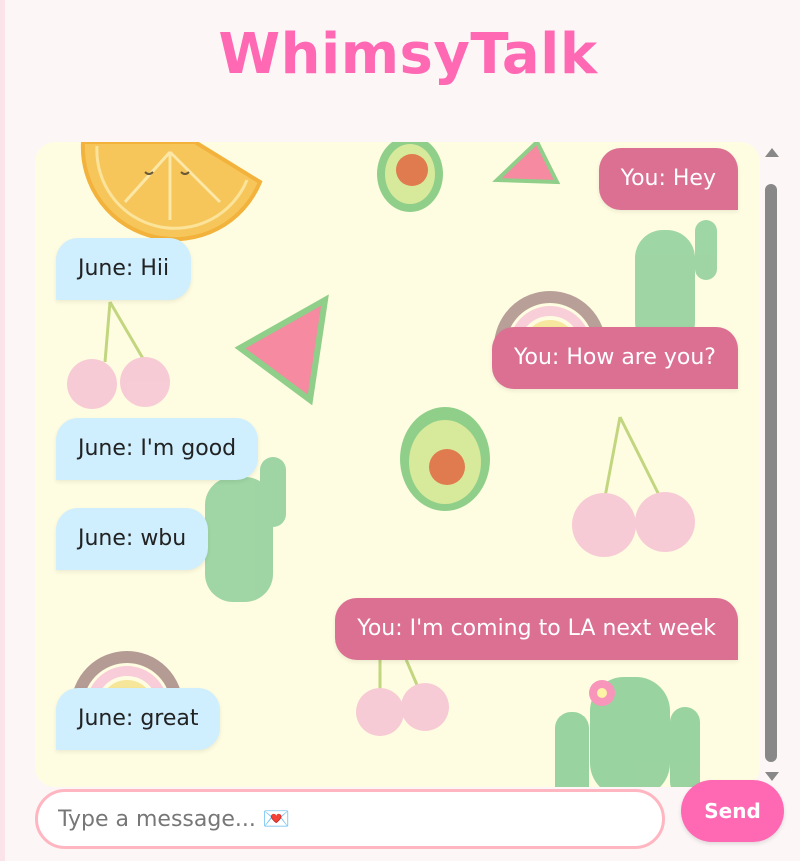 The height and width of the screenshot is (861, 800). What do you see at coordinates (771, 473) in the screenshot?
I see `scrollbar-thumb` at bounding box center [771, 473].